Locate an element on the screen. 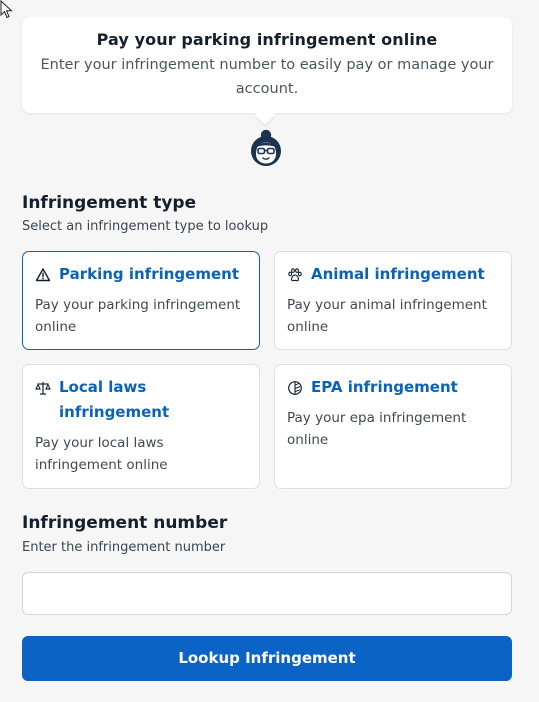  type-card-title: Animal infringement is located at coordinates (398, 274).